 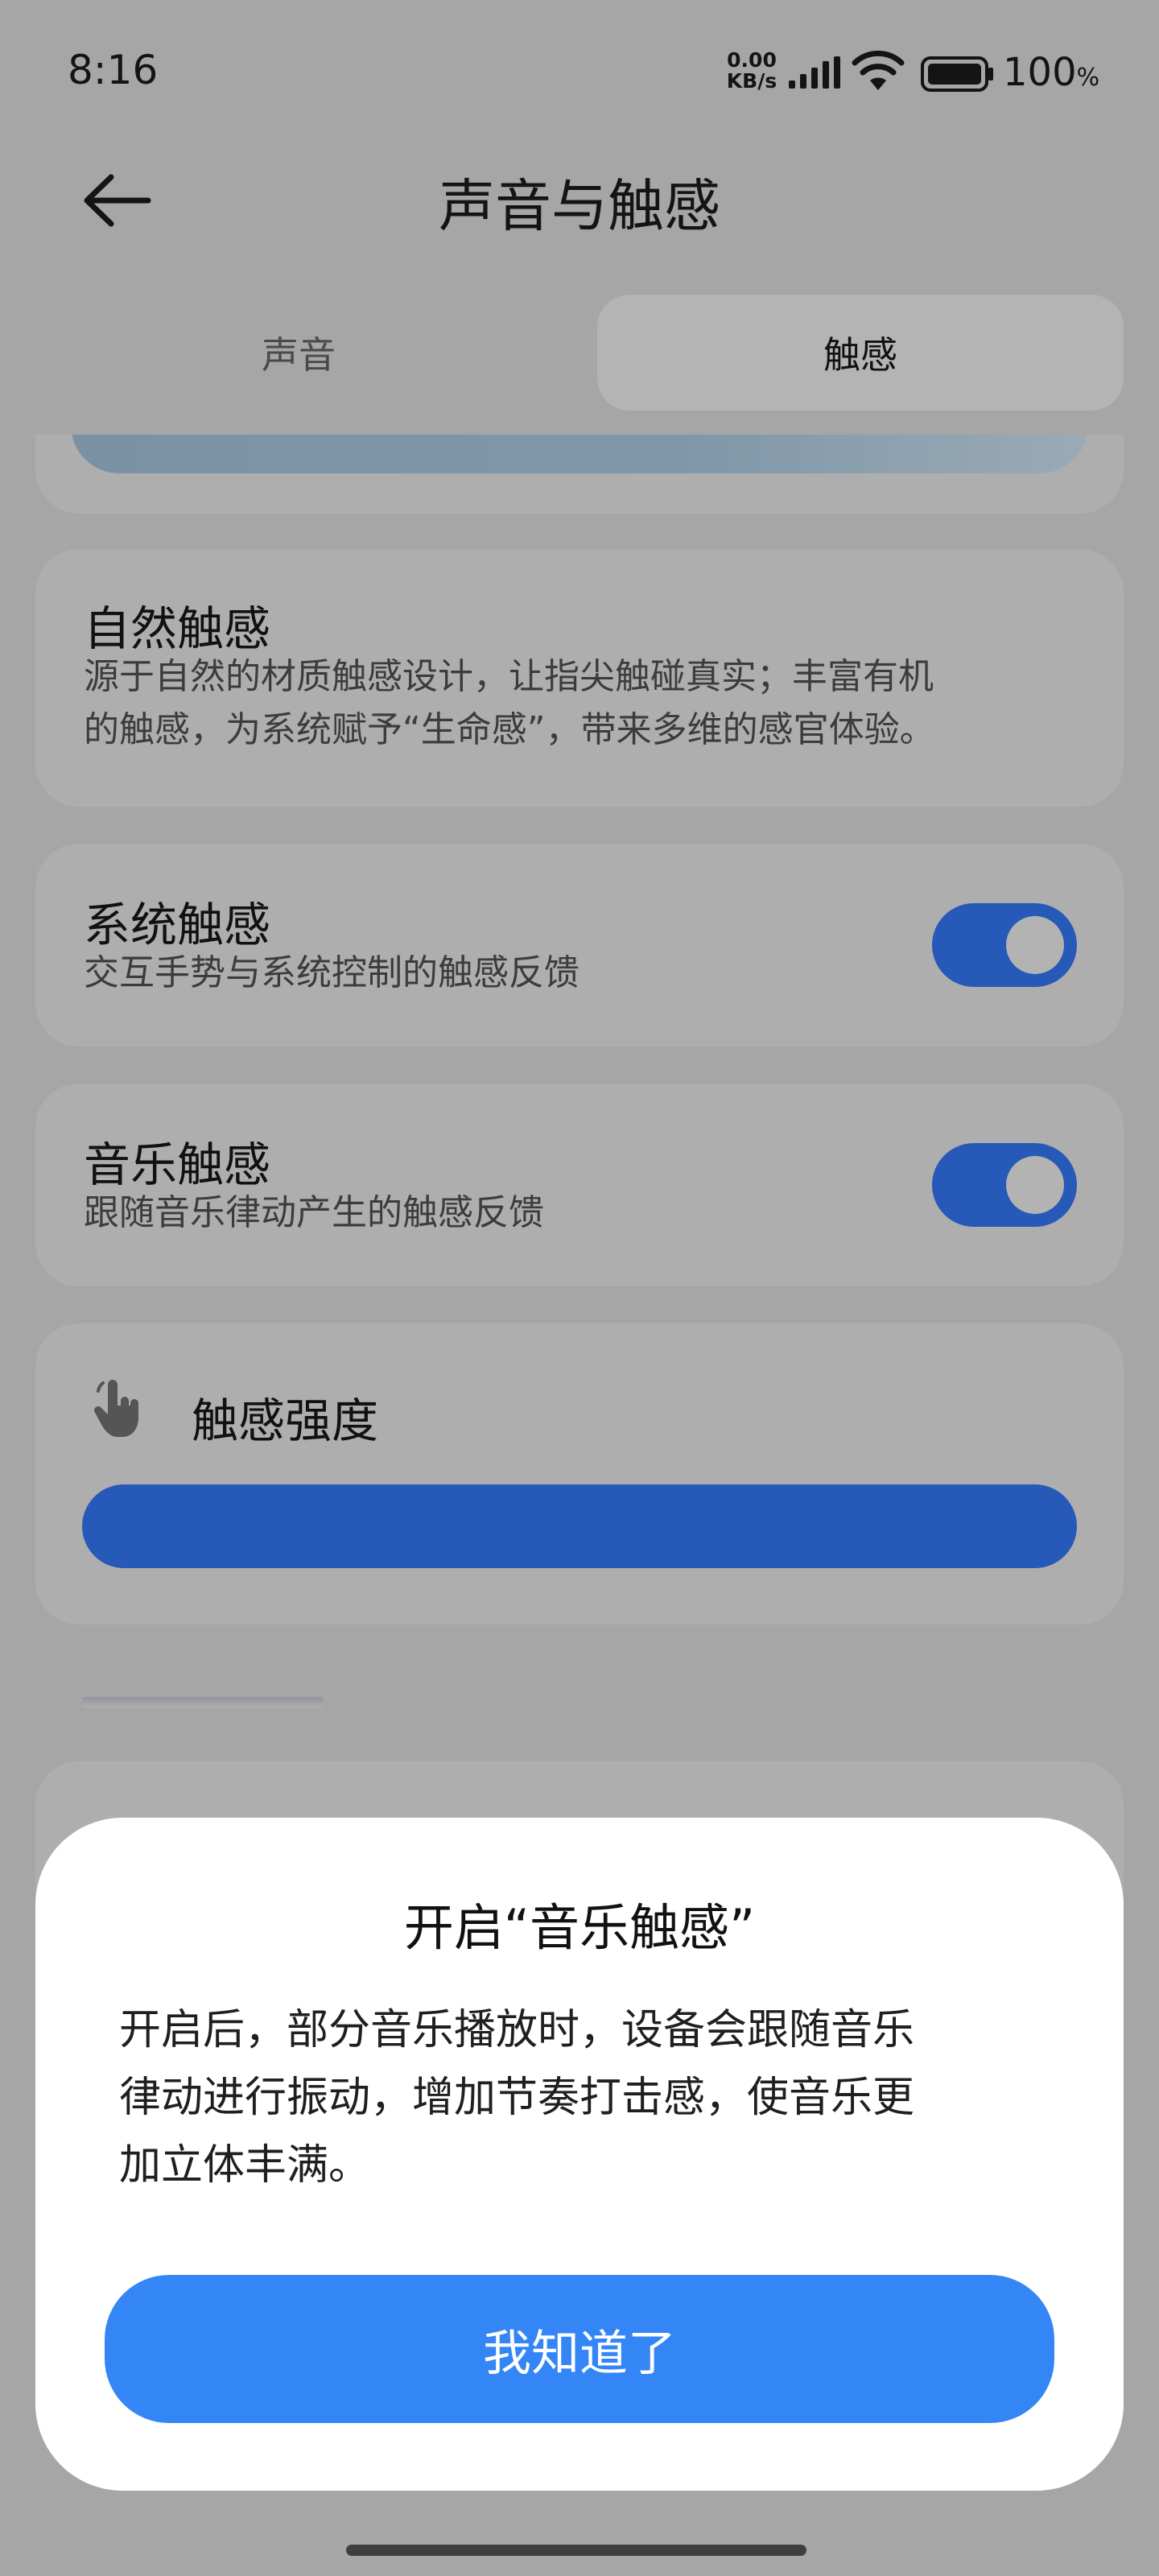 What do you see at coordinates (177, 1164) in the screenshot?
I see `music-haptics-title: 音乐触感` at bounding box center [177, 1164].